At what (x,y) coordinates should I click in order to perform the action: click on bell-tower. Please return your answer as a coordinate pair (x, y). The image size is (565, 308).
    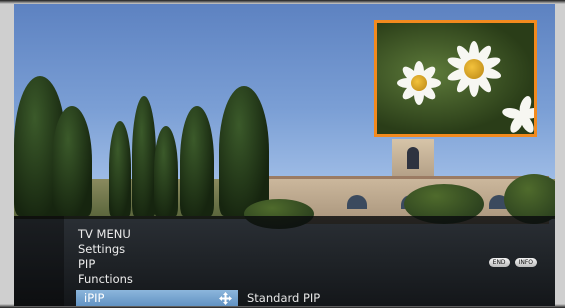
    Looking at the image, I should click on (413, 159).